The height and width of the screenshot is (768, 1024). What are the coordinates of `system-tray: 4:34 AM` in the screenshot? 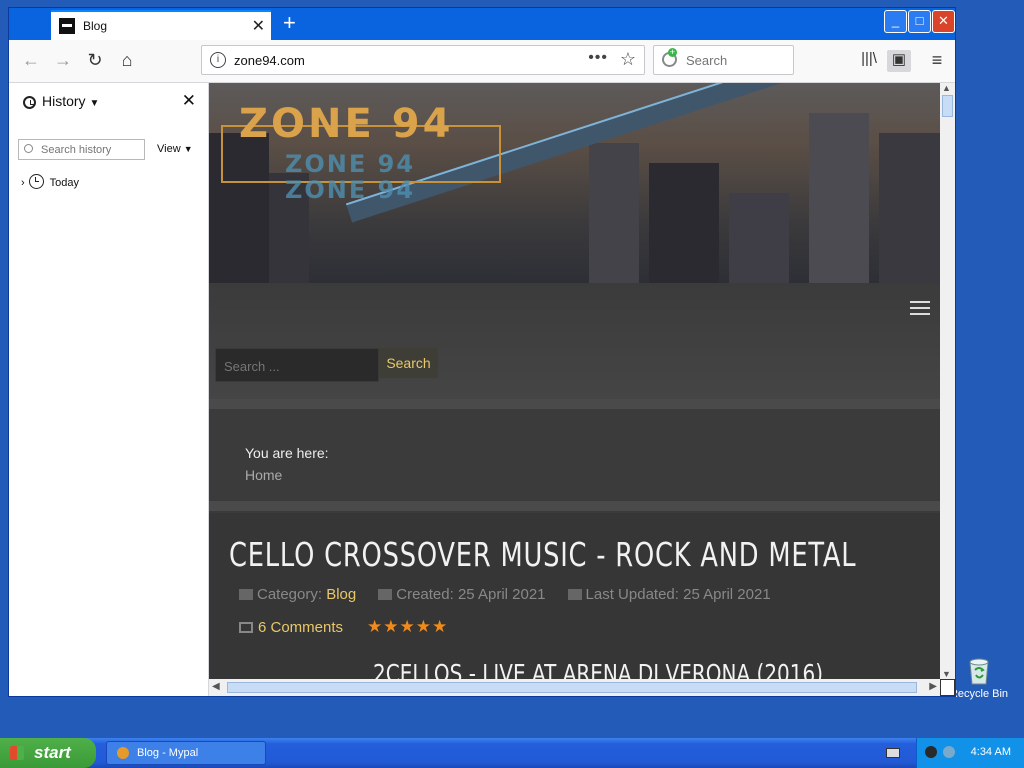 It's located at (970, 753).